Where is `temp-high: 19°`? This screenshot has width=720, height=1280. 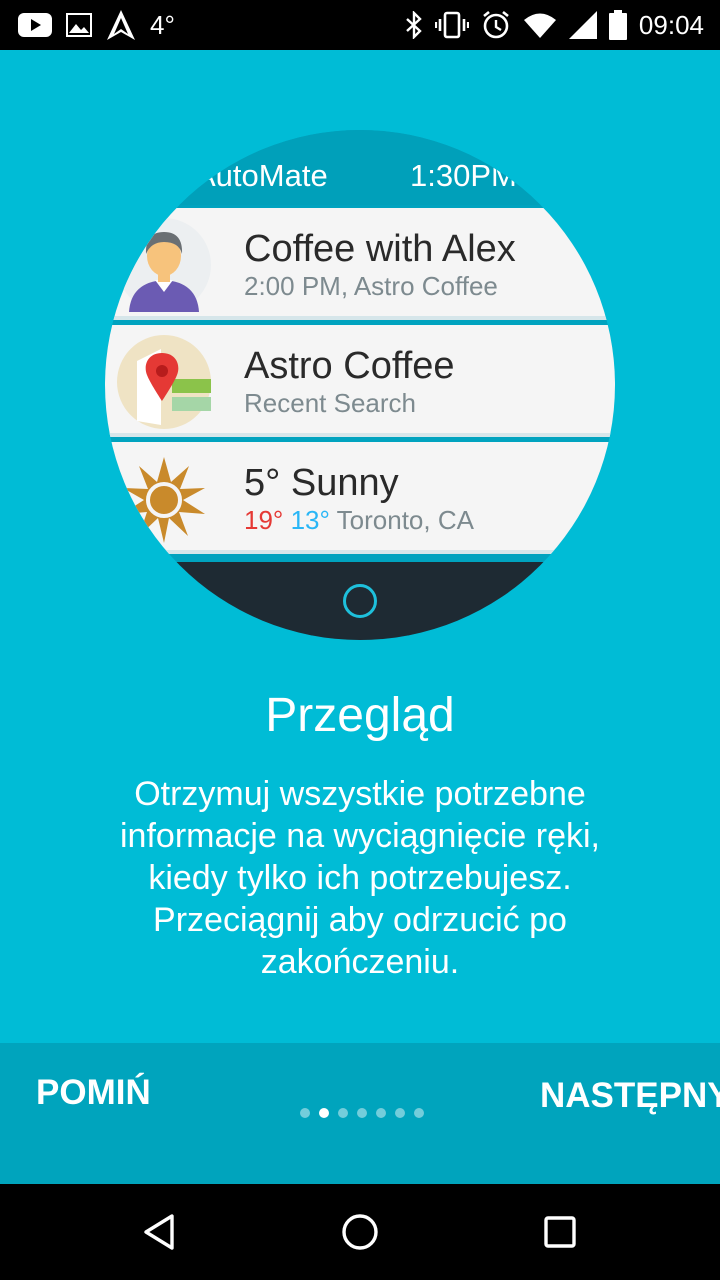
temp-high: 19° is located at coordinates (264, 520).